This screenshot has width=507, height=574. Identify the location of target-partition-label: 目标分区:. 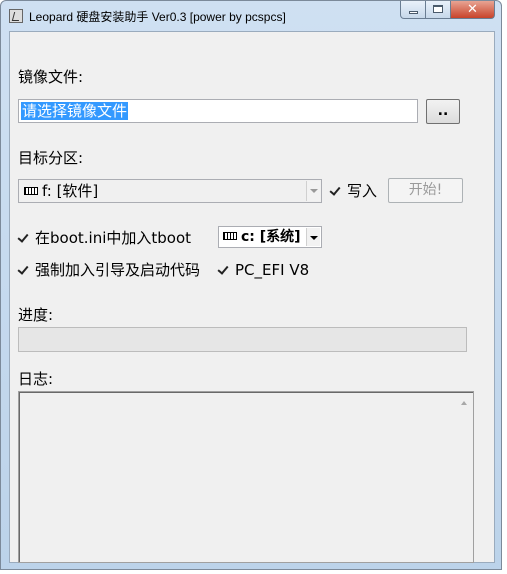
(51, 158).